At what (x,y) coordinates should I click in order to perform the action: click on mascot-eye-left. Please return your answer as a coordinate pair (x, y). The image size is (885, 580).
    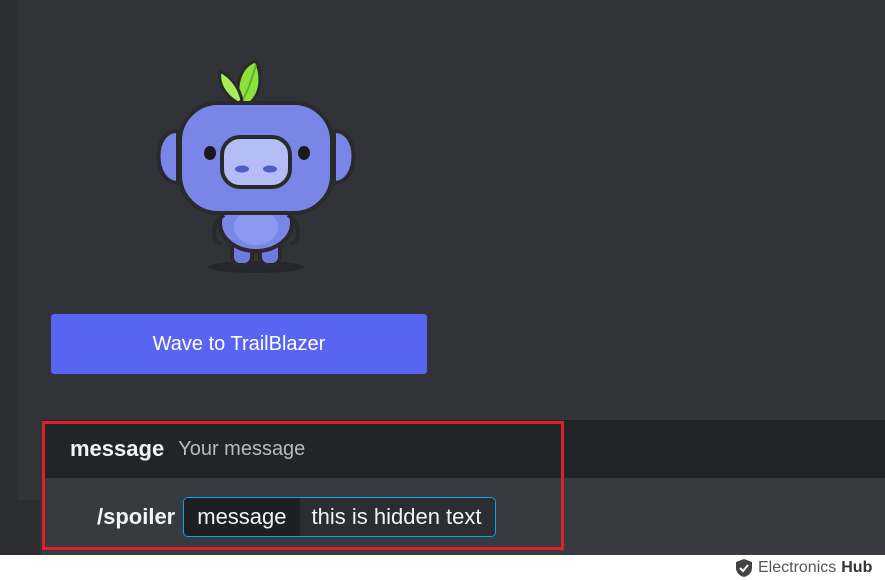
    Looking at the image, I should click on (210, 153).